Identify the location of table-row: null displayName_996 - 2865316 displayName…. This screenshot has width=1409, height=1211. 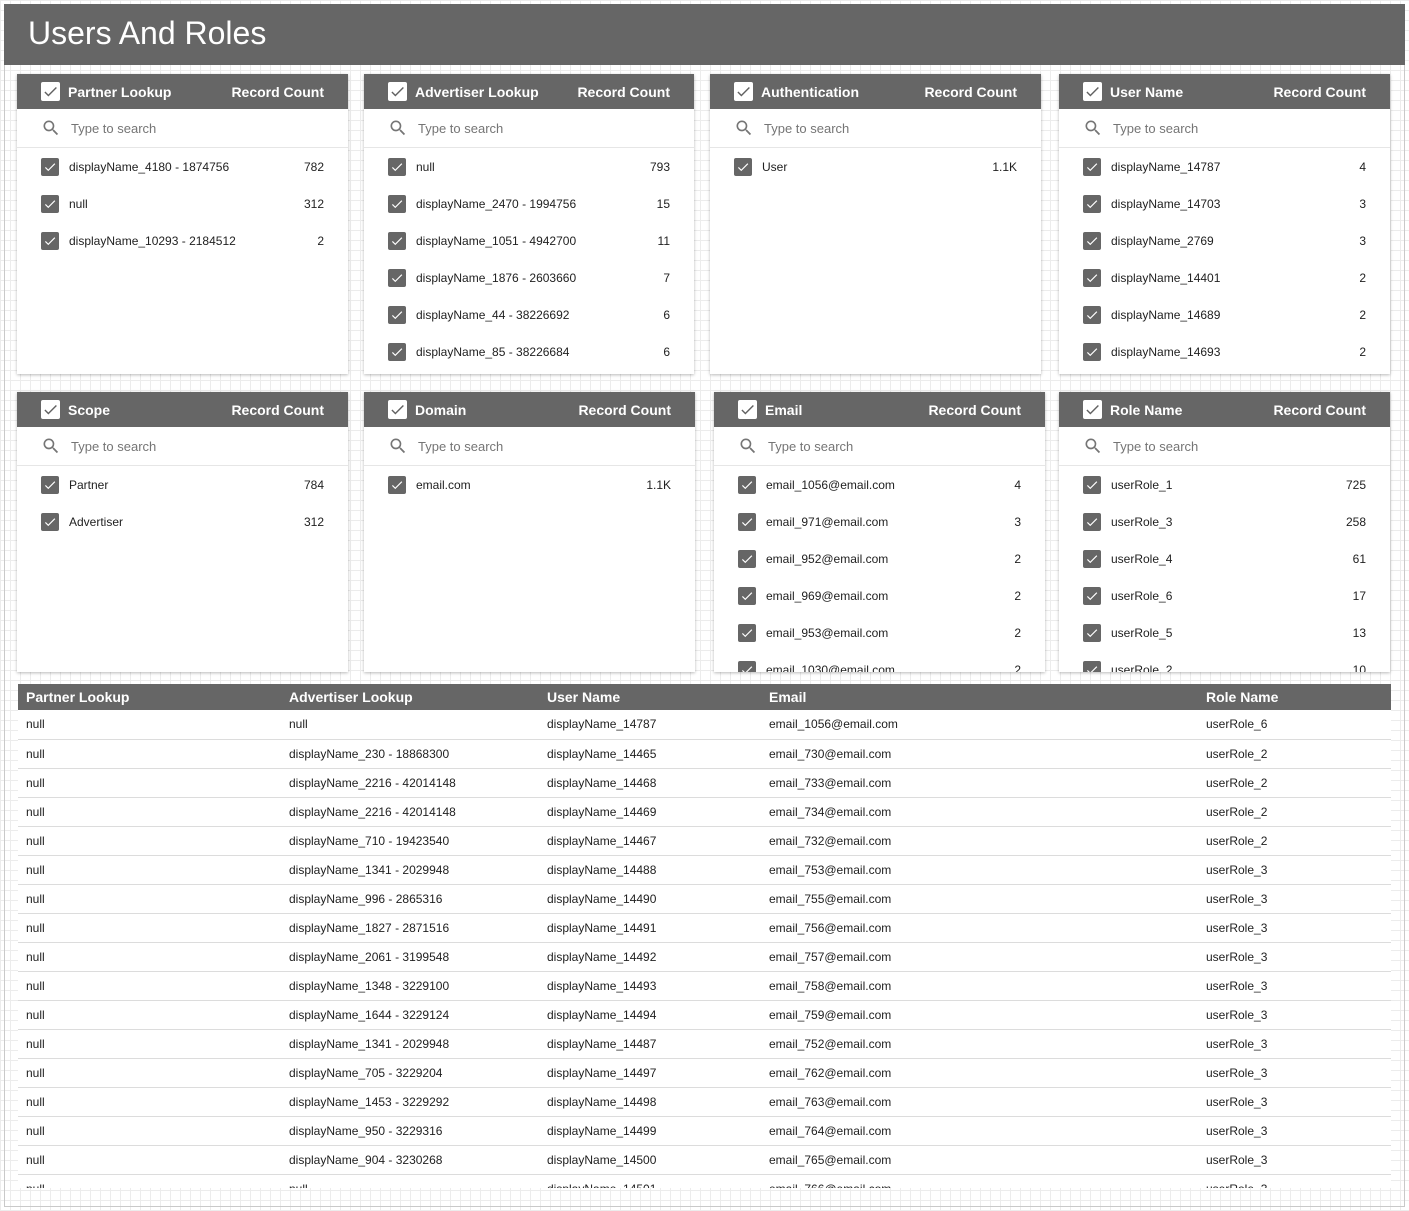
(704, 899).